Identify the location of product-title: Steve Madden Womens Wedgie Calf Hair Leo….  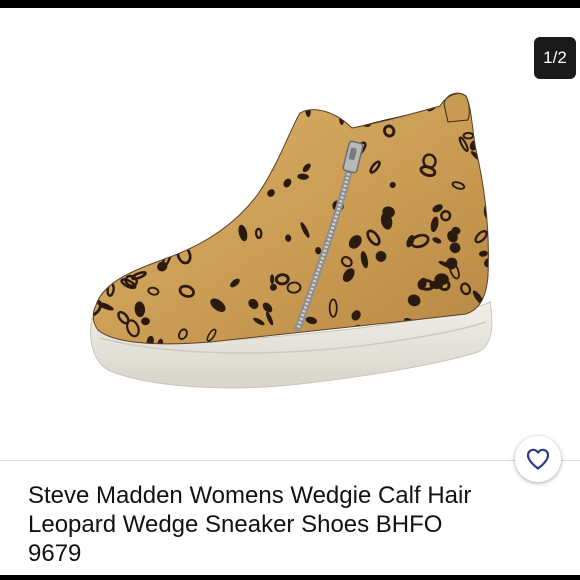
(250, 524).